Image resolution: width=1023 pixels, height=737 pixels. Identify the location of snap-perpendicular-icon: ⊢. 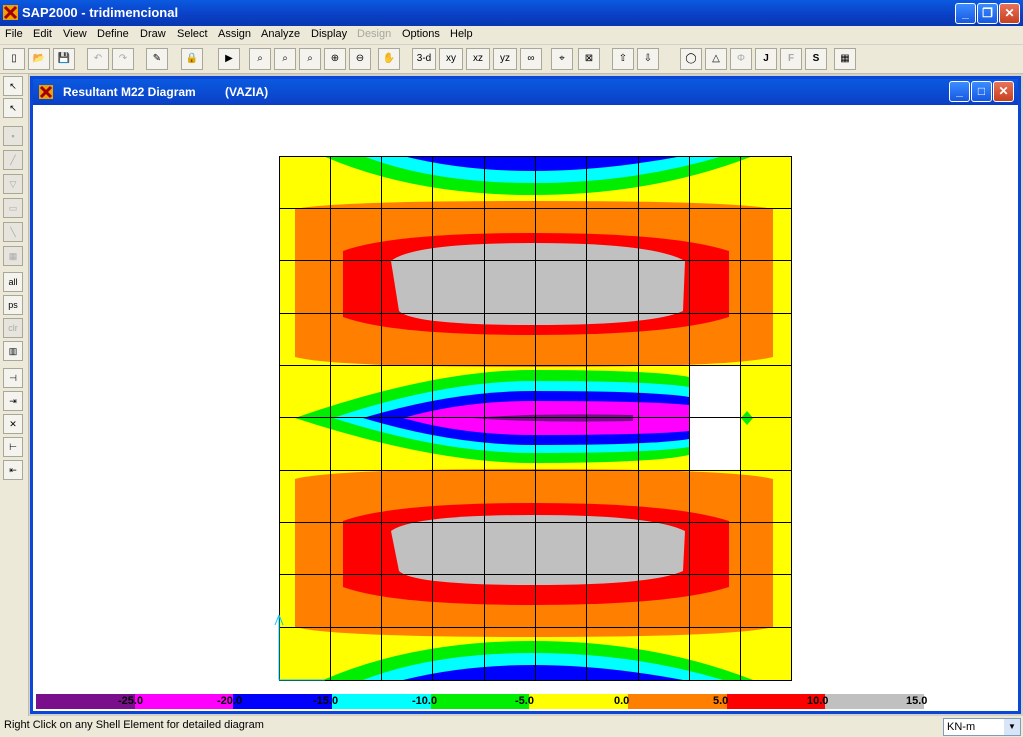
(13, 447).